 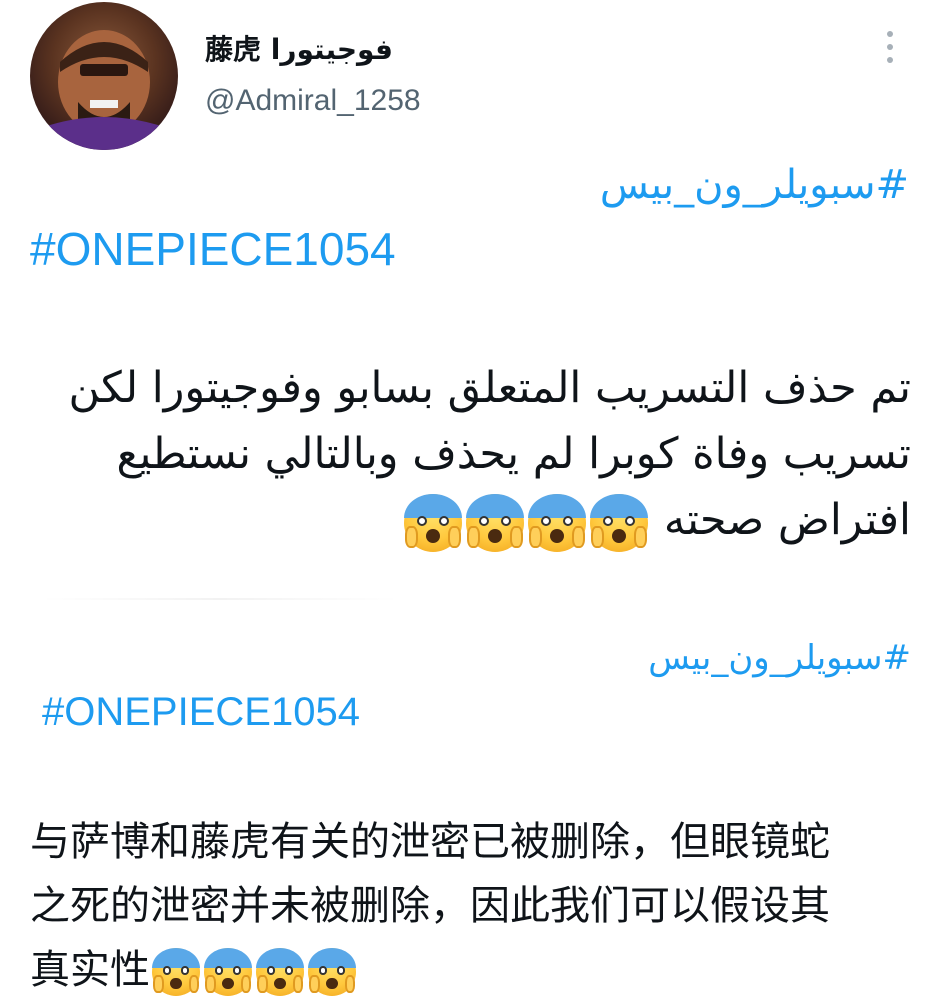 What do you see at coordinates (104, 90) in the screenshot?
I see `avatar-illustration` at bounding box center [104, 90].